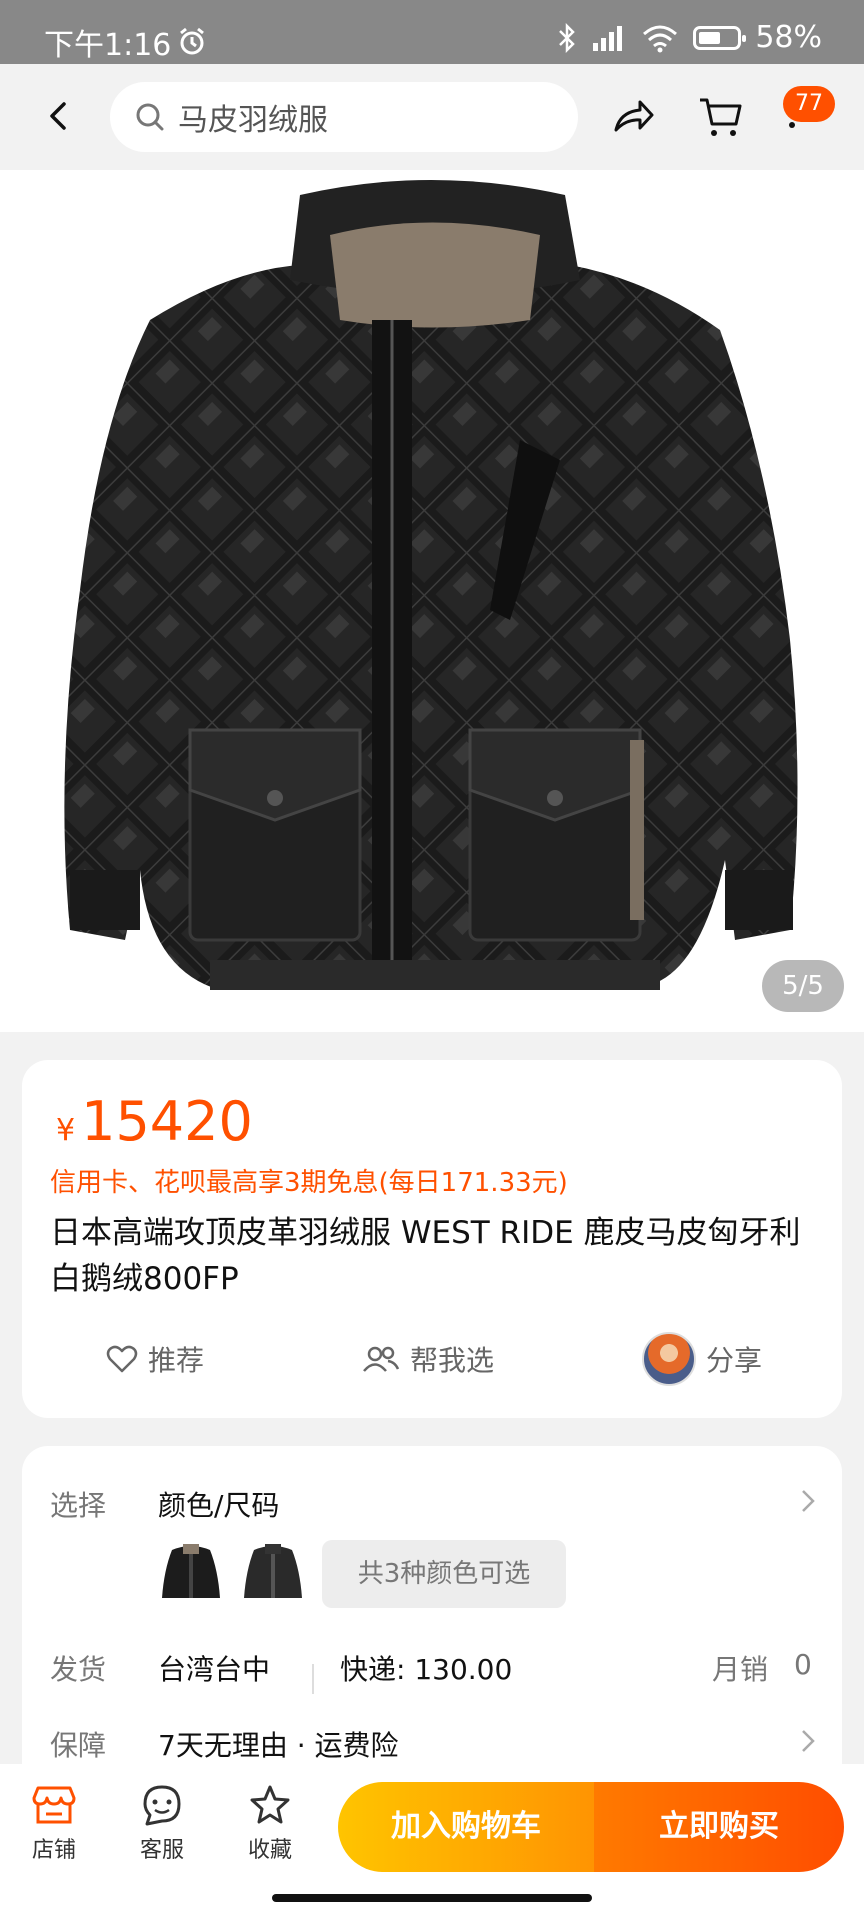 This screenshot has height=1920, width=864. I want to click on people-icon, so click(381, 1359).